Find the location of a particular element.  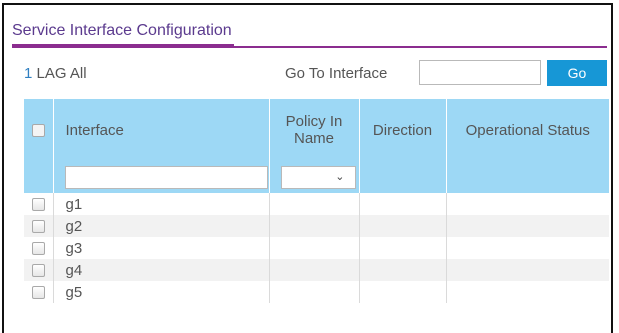

table-row: g4 is located at coordinates (316, 270).